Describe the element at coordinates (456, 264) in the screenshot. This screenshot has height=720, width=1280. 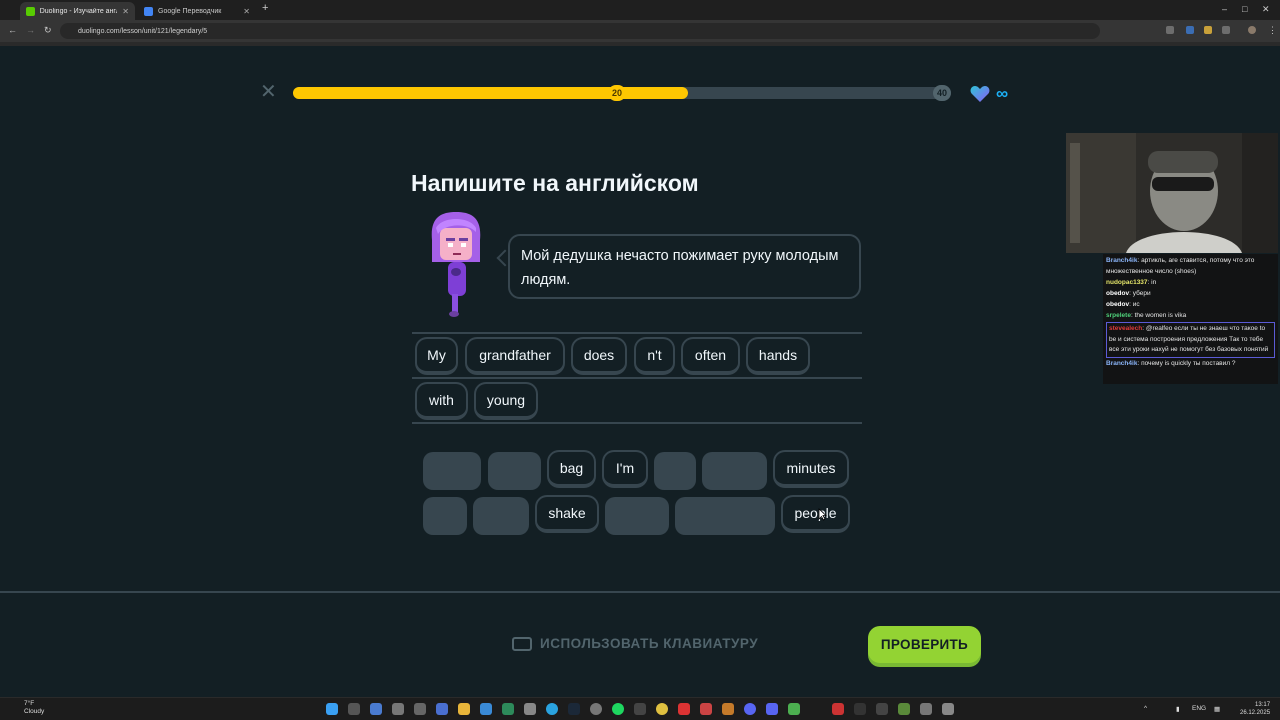
I see `character-lily-icon` at that location.